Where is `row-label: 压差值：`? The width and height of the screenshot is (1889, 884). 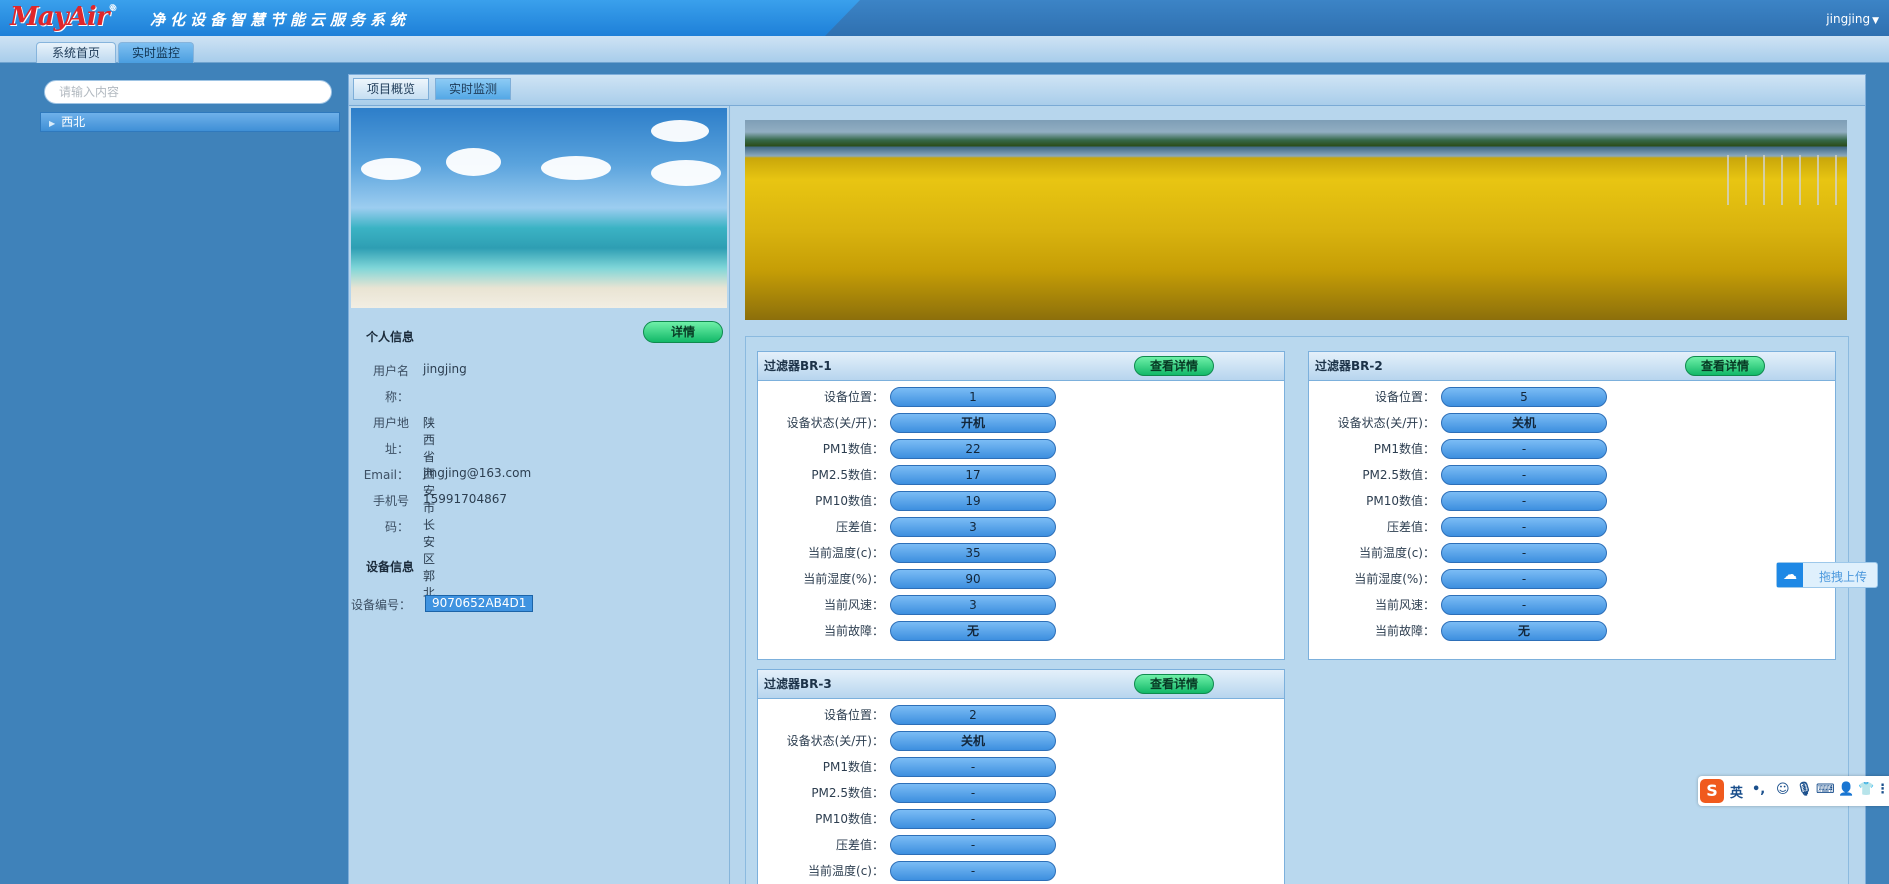
row-label: 压差值： is located at coordinates (1410, 527).